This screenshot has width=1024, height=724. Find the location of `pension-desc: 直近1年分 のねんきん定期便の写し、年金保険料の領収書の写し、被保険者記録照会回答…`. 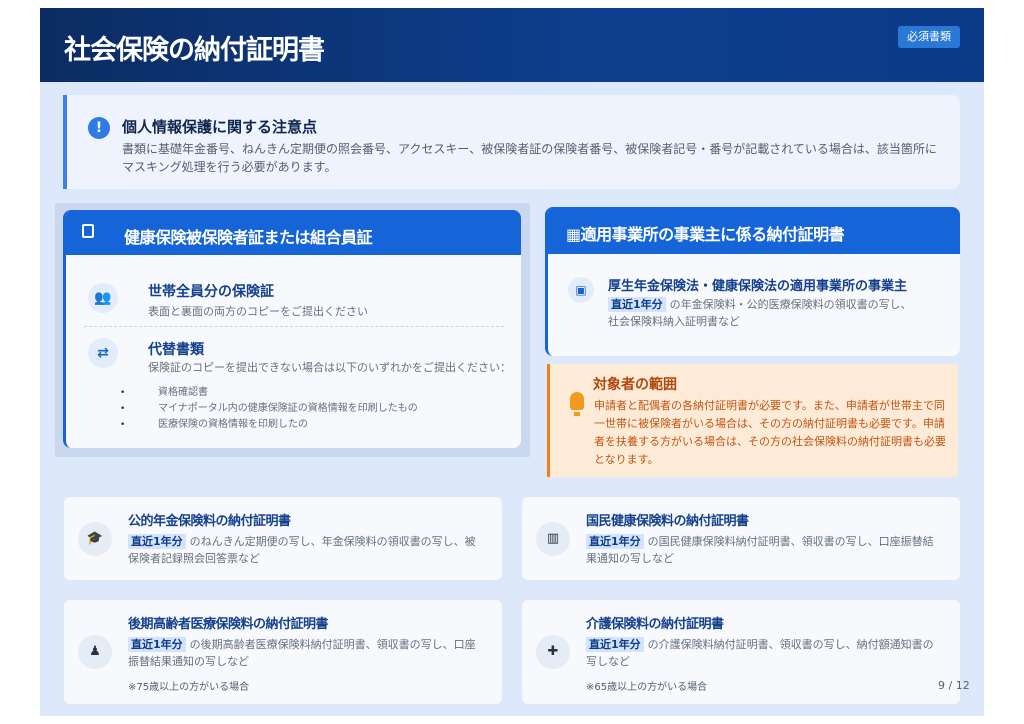

pension-desc: 直近1年分 のねんきん定期便の写し、年金保険料の領収書の写し、被保険者記録照会回答… is located at coordinates (302, 549).